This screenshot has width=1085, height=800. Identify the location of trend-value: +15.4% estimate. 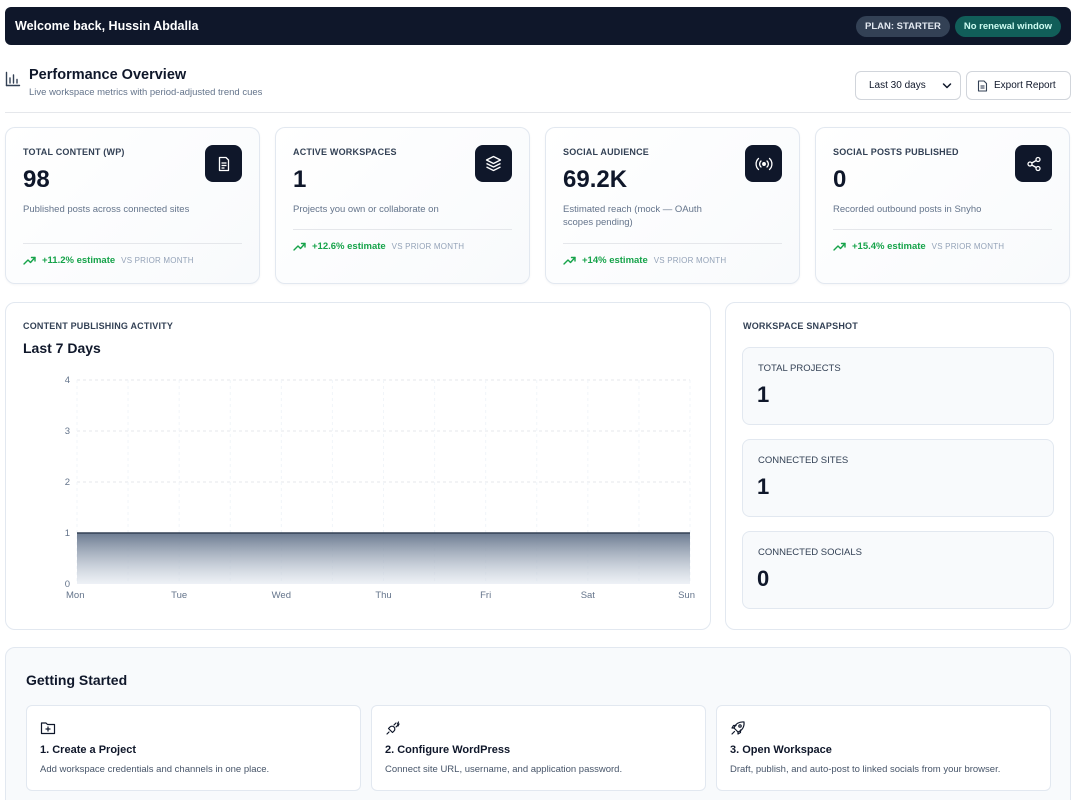
(889, 246).